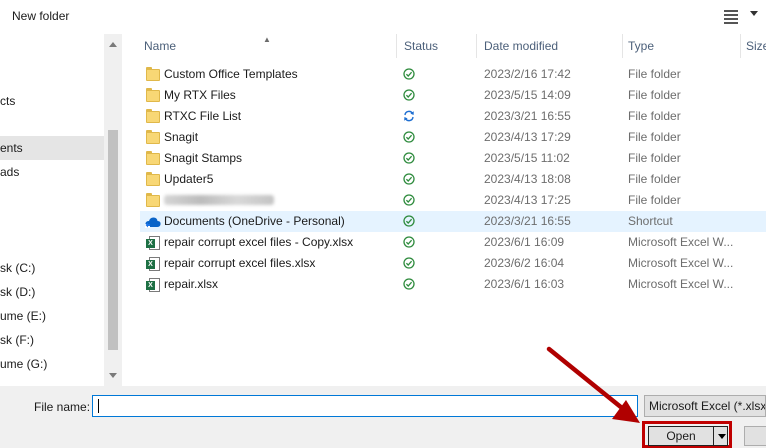 This screenshot has height=448, width=766. Describe the element at coordinates (734, 17) in the screenshot. I see `view-options-icon` at that location.